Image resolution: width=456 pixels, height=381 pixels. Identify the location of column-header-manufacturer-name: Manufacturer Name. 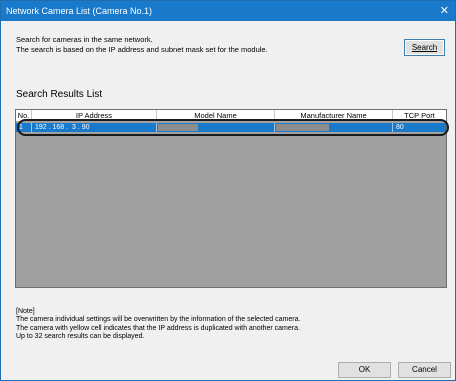
(334, 115).